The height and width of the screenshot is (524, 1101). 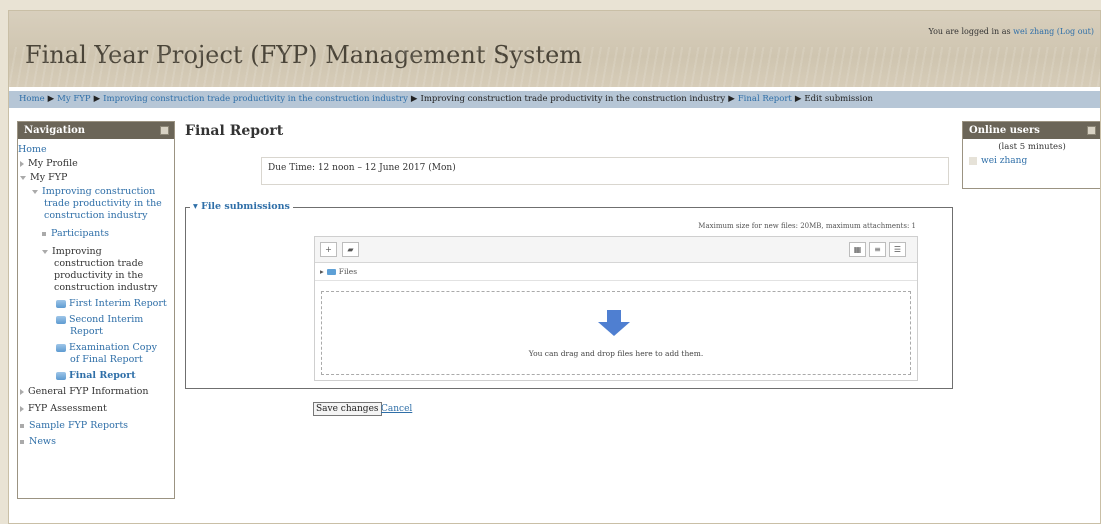 I want to click on online-users-block: Online users (last 5 minutes) wei zhang, so click(x=1031, y=155).